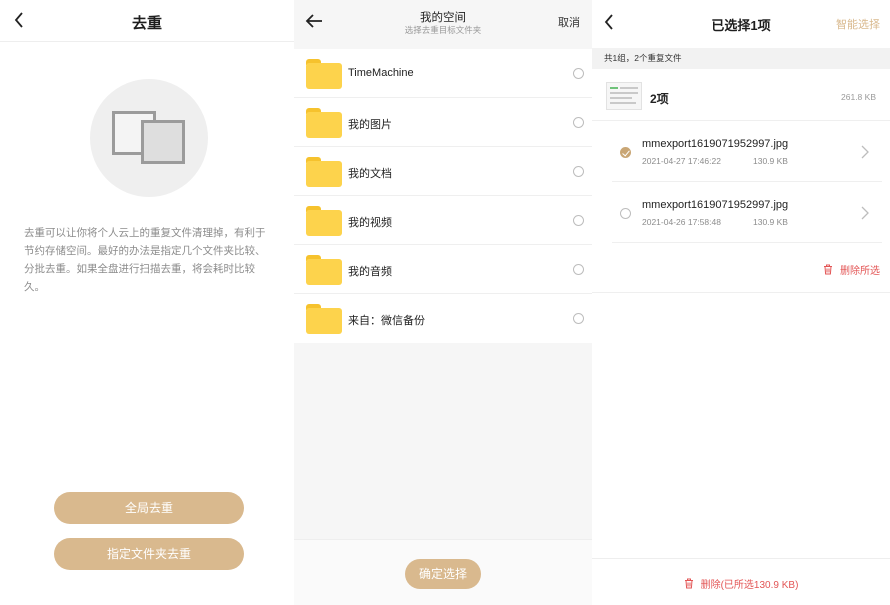  What do you see at coordinates (149, 554) in the screenshot?
I see `folder-dedup-button: 指定文件夹去重` at bounding box center [149, 554].